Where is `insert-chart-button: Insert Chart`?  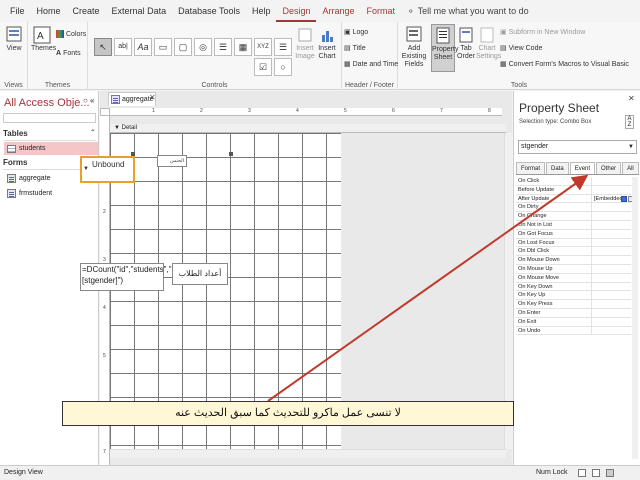
insert-chart-button: Insert Chart is located at coordinates (327, 44).